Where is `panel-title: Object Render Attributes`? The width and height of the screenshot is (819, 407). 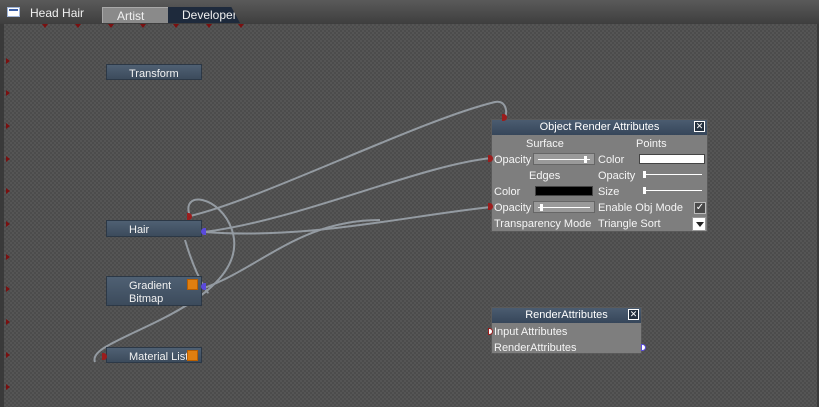 panel-title: Object Render Attributes is located at coordinates (599, 127).